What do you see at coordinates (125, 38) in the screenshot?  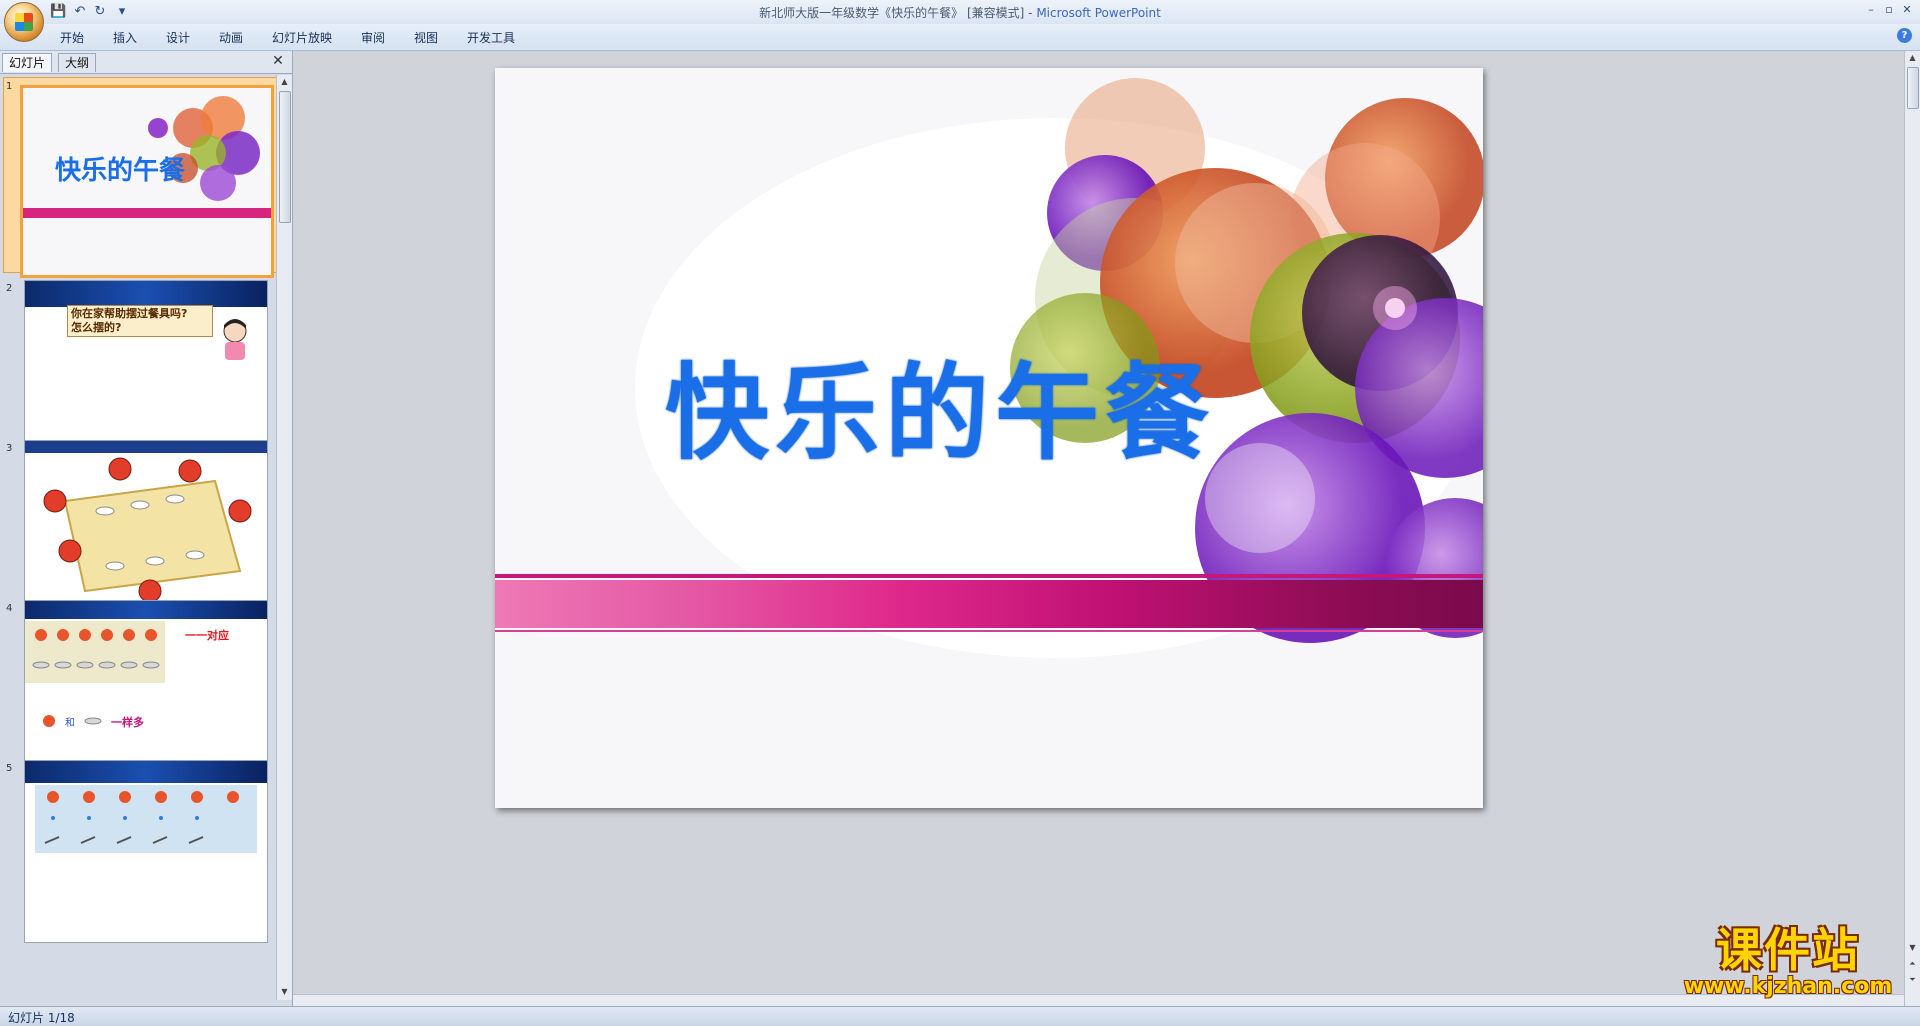 I see `tab-insert: 插入` at bounding box center [125, 38].